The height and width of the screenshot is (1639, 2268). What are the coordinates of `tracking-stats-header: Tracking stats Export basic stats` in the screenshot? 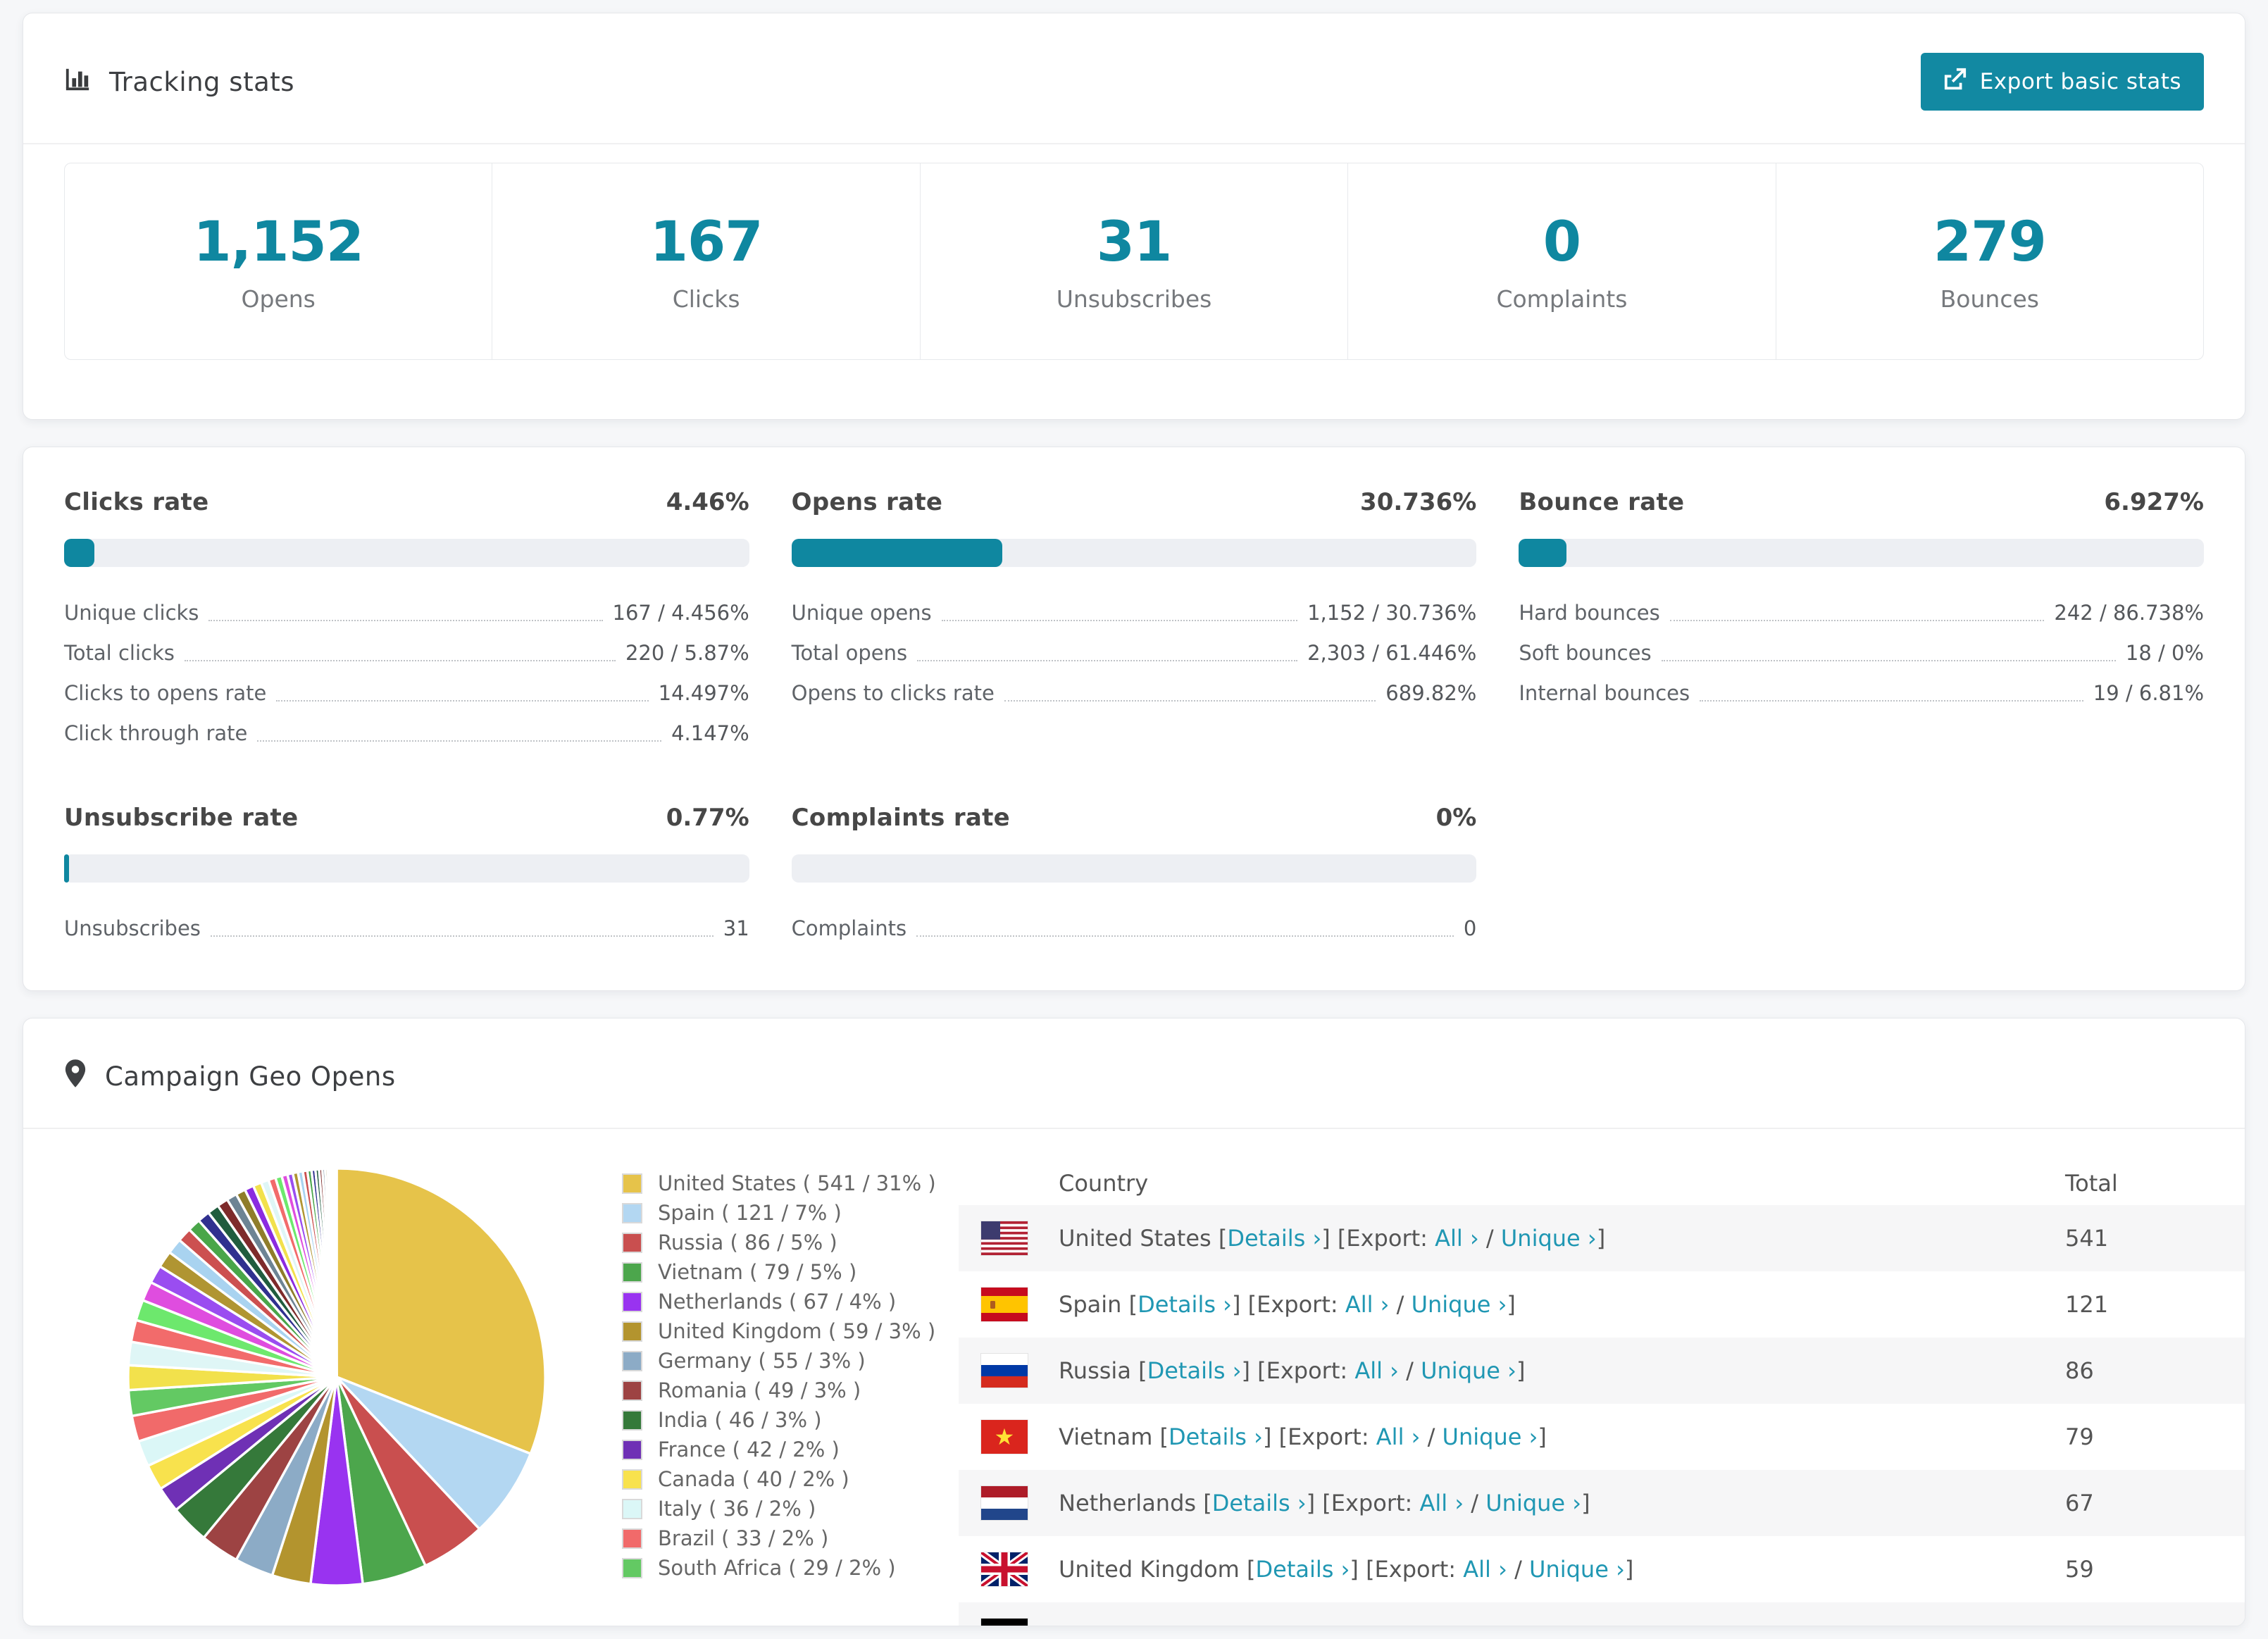 It's located at (1134, 78).